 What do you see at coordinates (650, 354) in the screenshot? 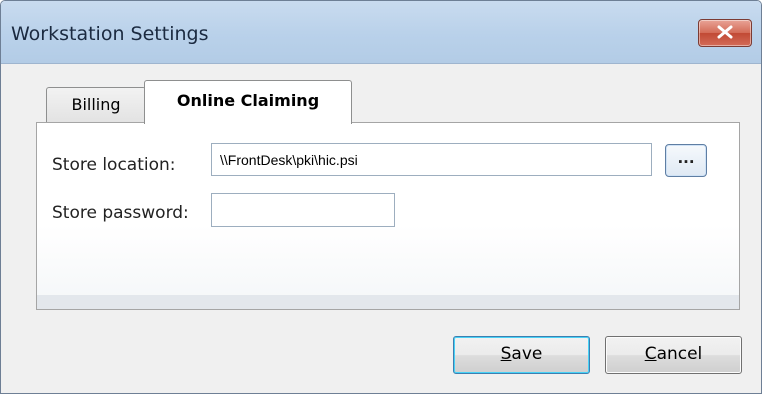
I see `cancel-button-mnemonic: C` at bounding box center [650, 354].